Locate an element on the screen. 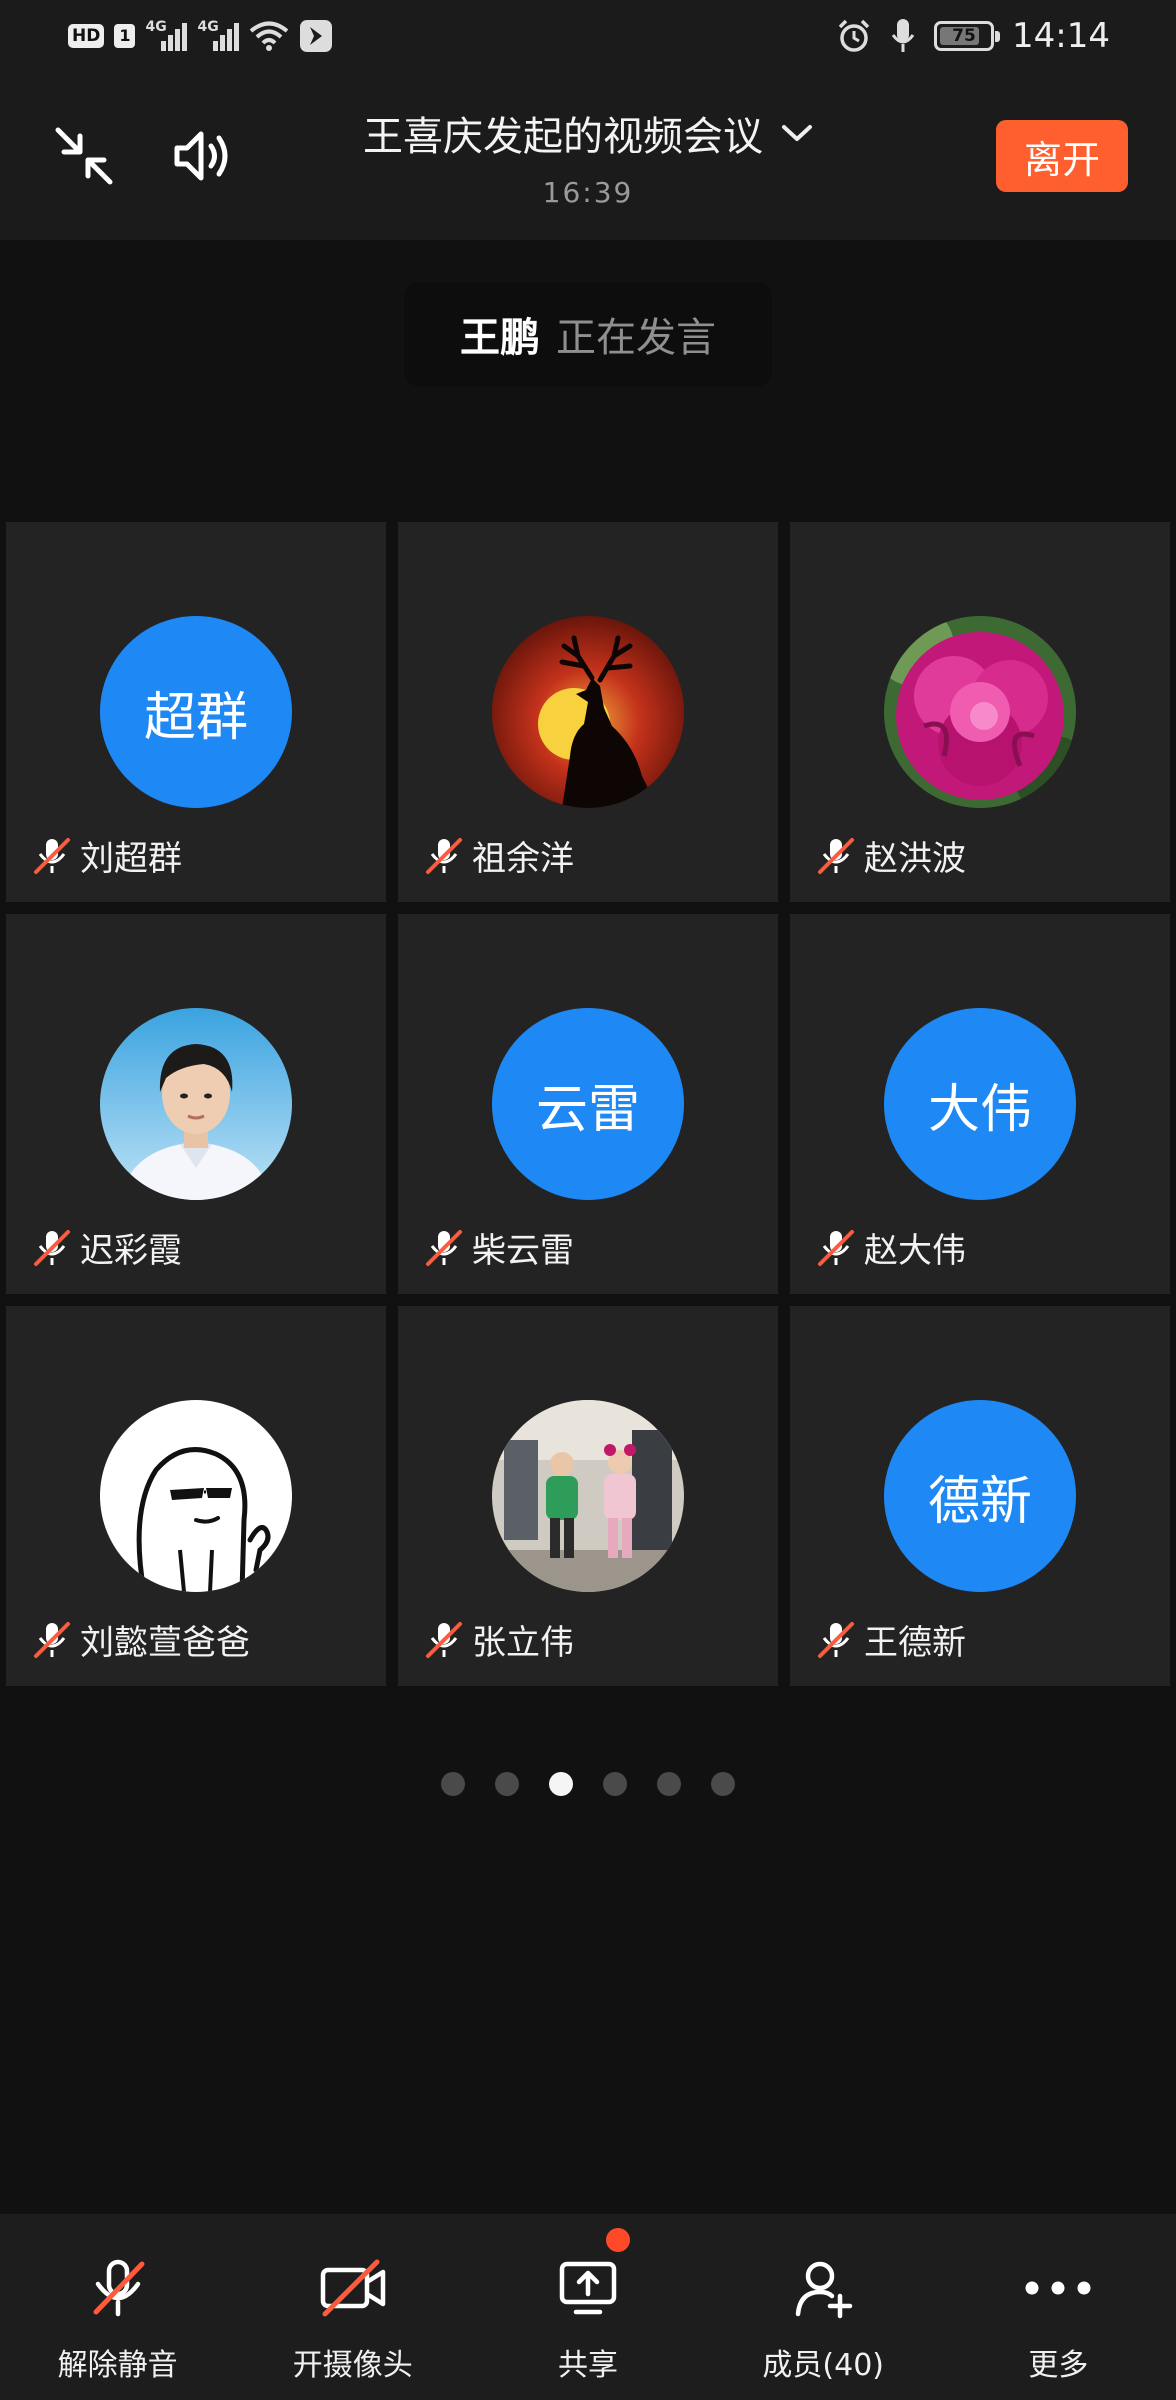 The width and height of the screenshot is (1176, 2400). avatar: 超群 is located at coordinates (196, 712).